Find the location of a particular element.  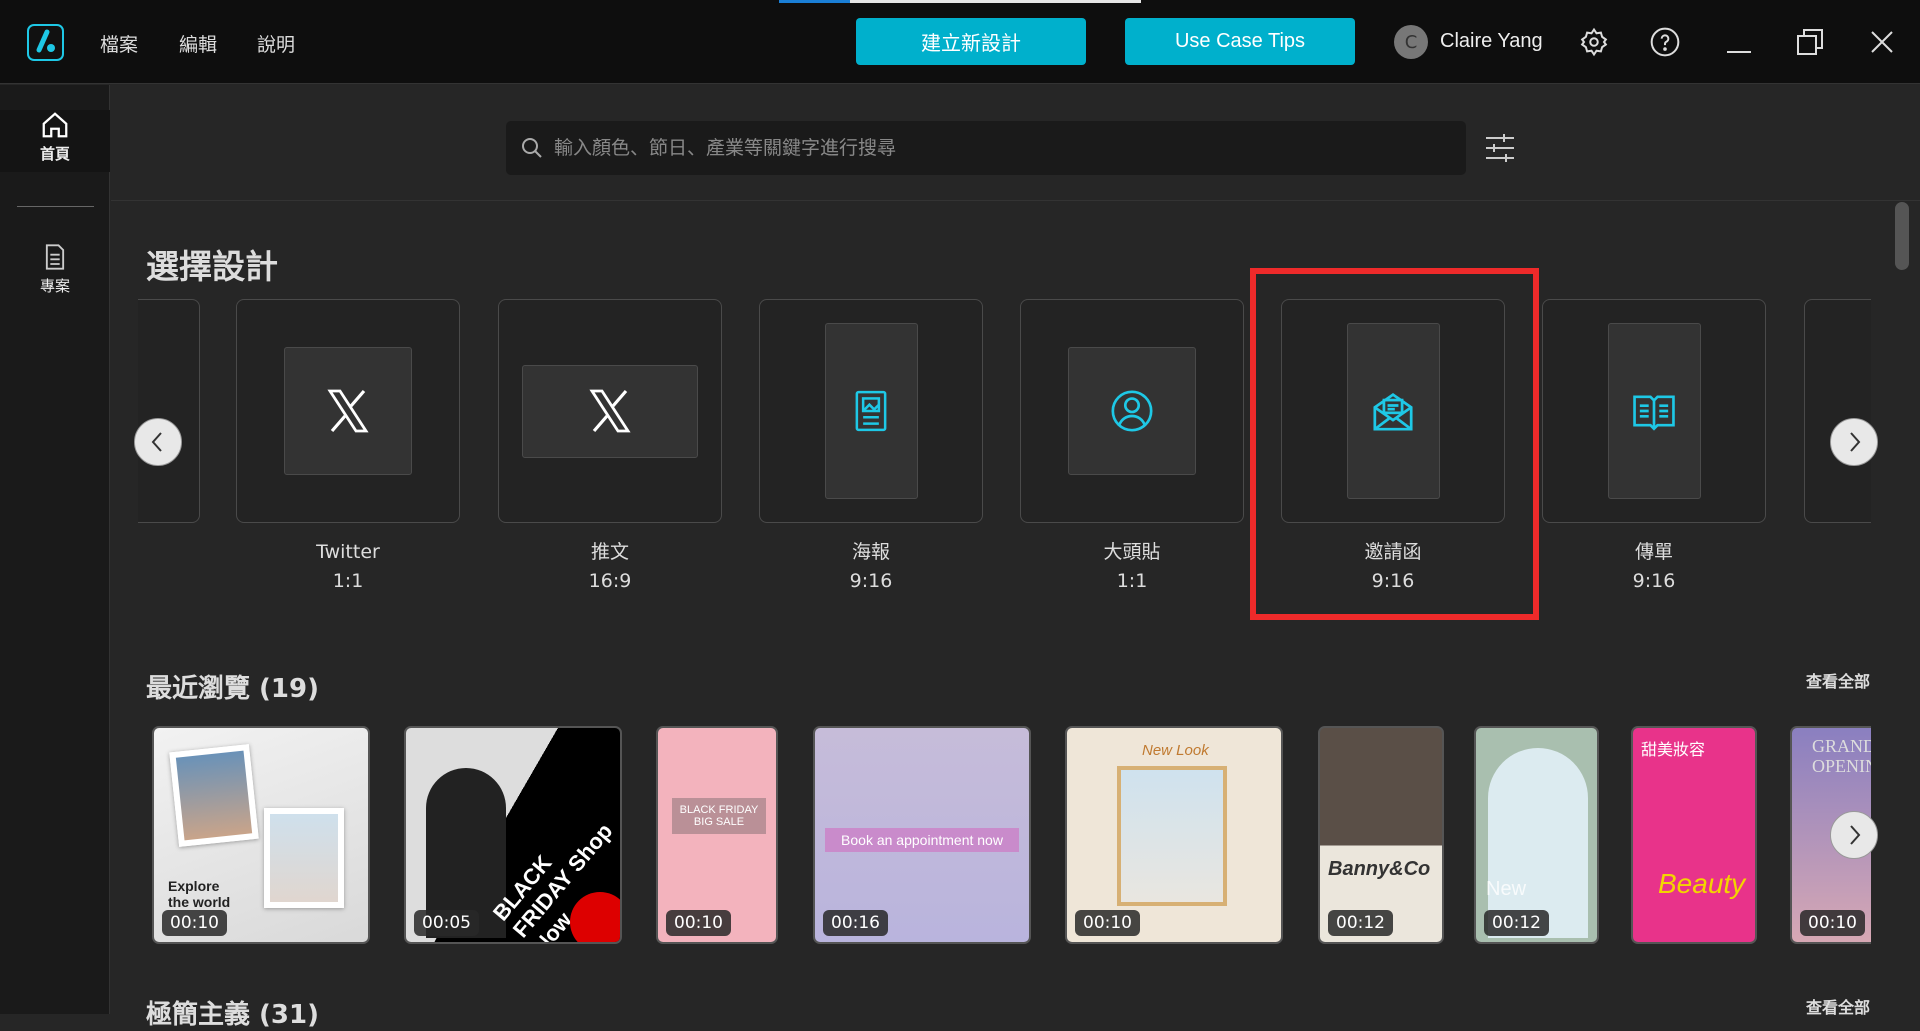

search-icon is located at coordinates (532, 148).